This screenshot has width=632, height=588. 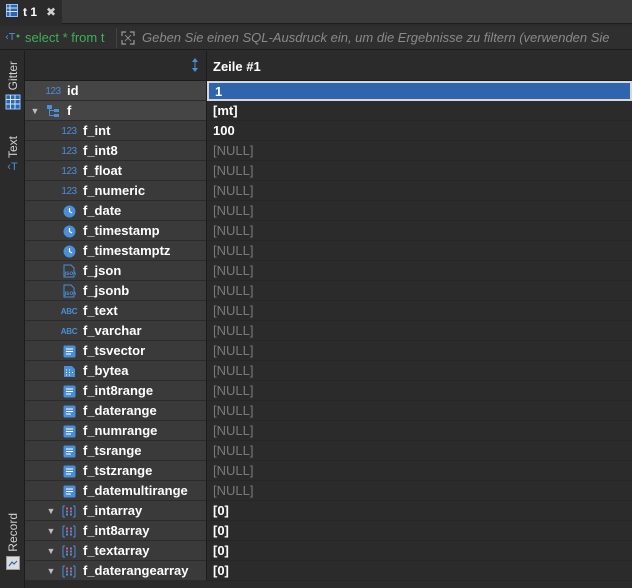 I want to click on row-header-cell: f_bytea, so click(x=116, y=371).